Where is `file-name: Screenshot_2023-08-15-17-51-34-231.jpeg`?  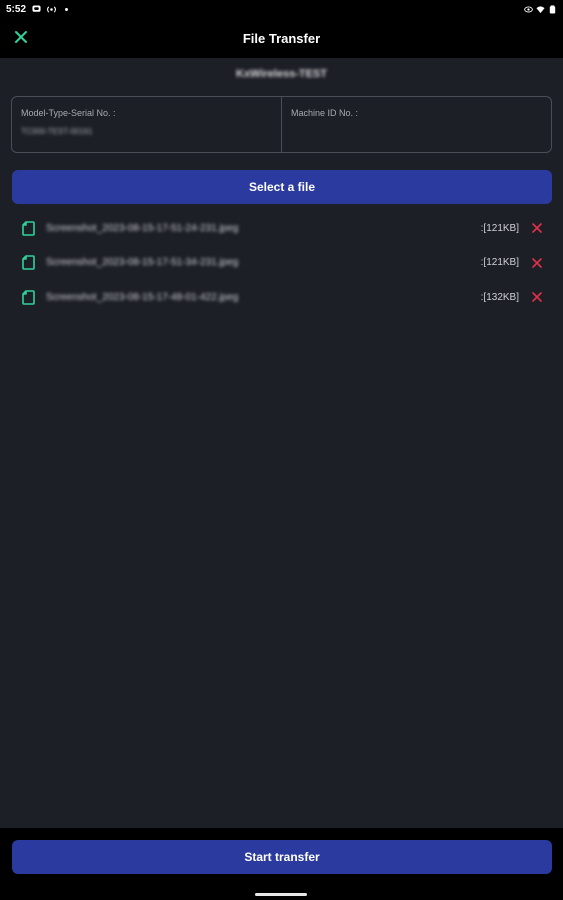 file-name: Screenshot_2023-08-15-17-51-34-231.jpeg is located at coordinates (142, 263).